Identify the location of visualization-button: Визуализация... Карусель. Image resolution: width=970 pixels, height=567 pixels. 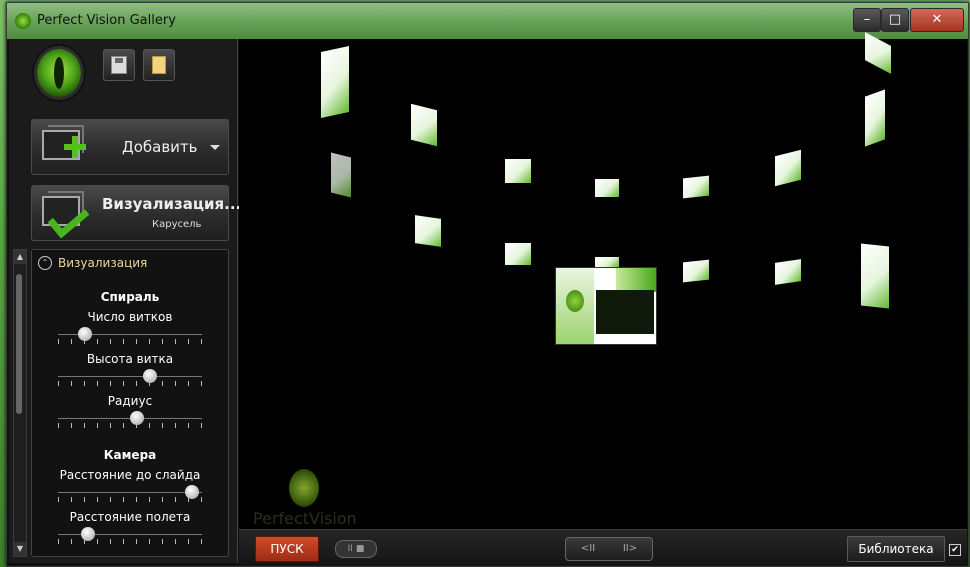
(136, 213).